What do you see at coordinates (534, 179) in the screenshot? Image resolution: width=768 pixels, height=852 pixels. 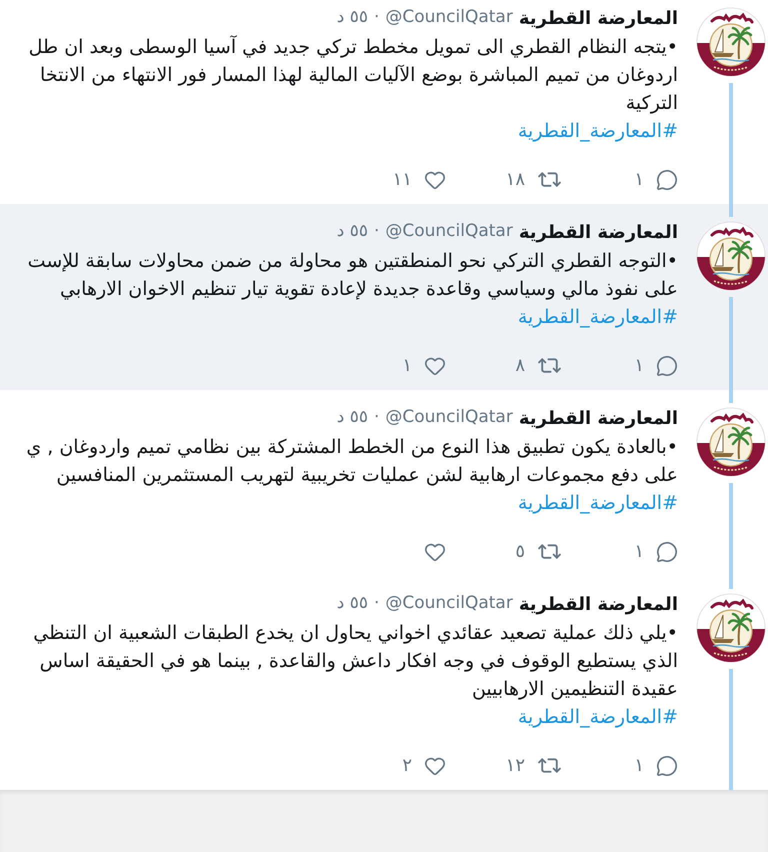 I see `retweet-button: ١٨` at bounding box center [534, 179].